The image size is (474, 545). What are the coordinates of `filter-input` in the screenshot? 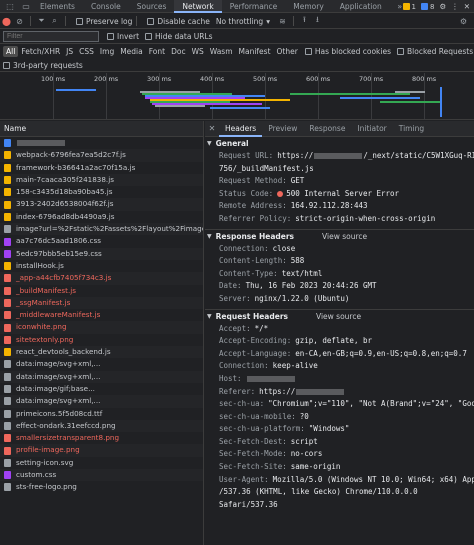 It's located at (51, 36).